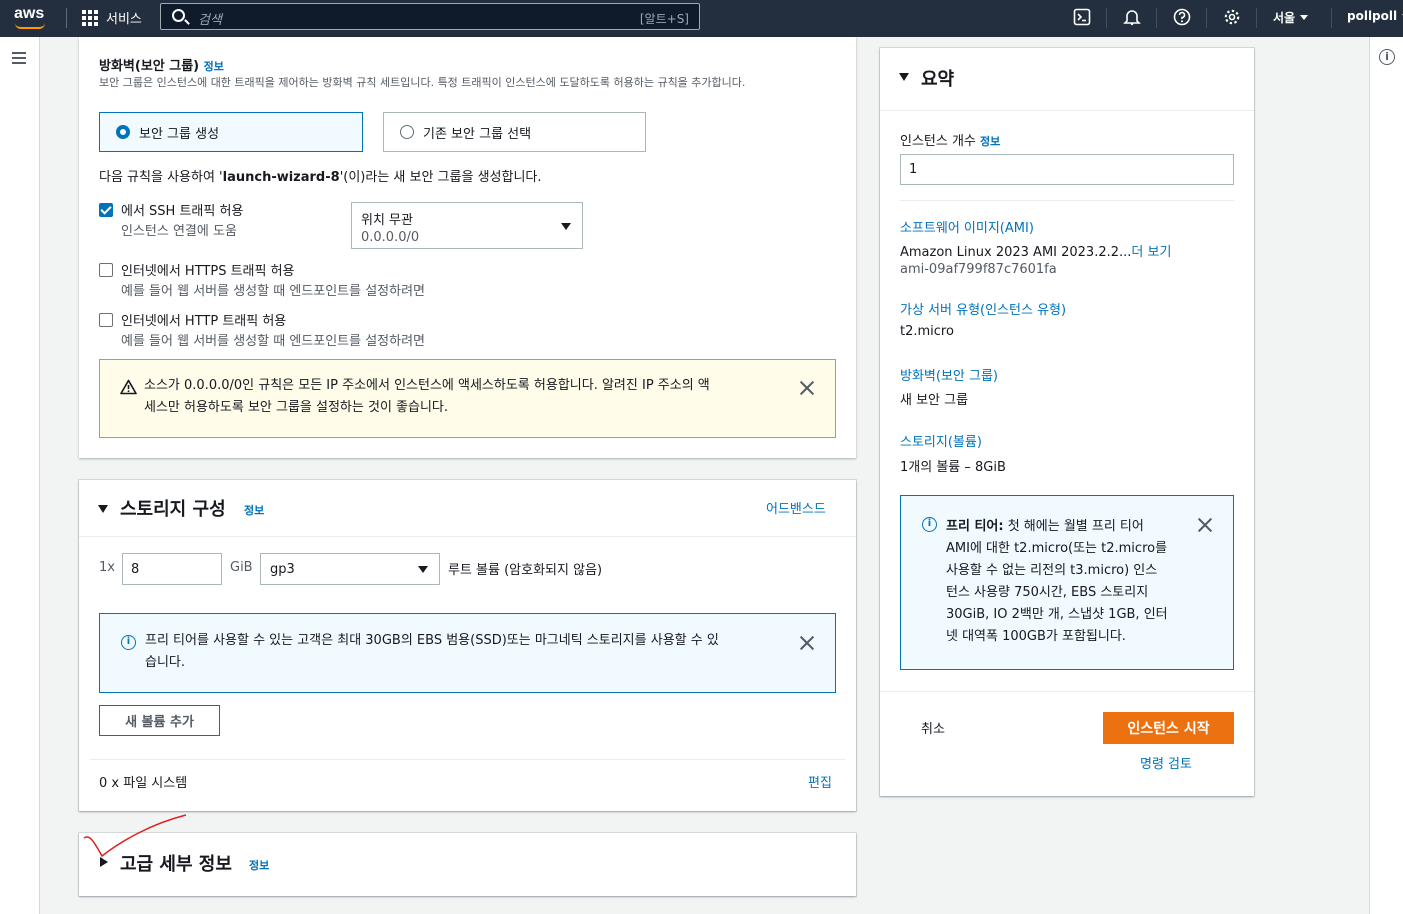 Image resolution: width=1403 pixels, height=914 pixels. Describe the element at coordinates (1151, 252) in the screenshot. I see `ami-more-link: 더 보기` at that location.